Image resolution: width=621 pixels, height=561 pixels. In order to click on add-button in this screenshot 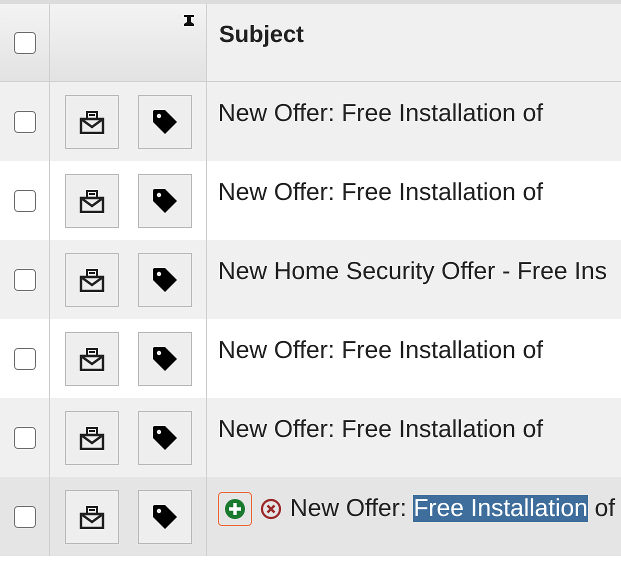, I will do `click(235, 509)`.